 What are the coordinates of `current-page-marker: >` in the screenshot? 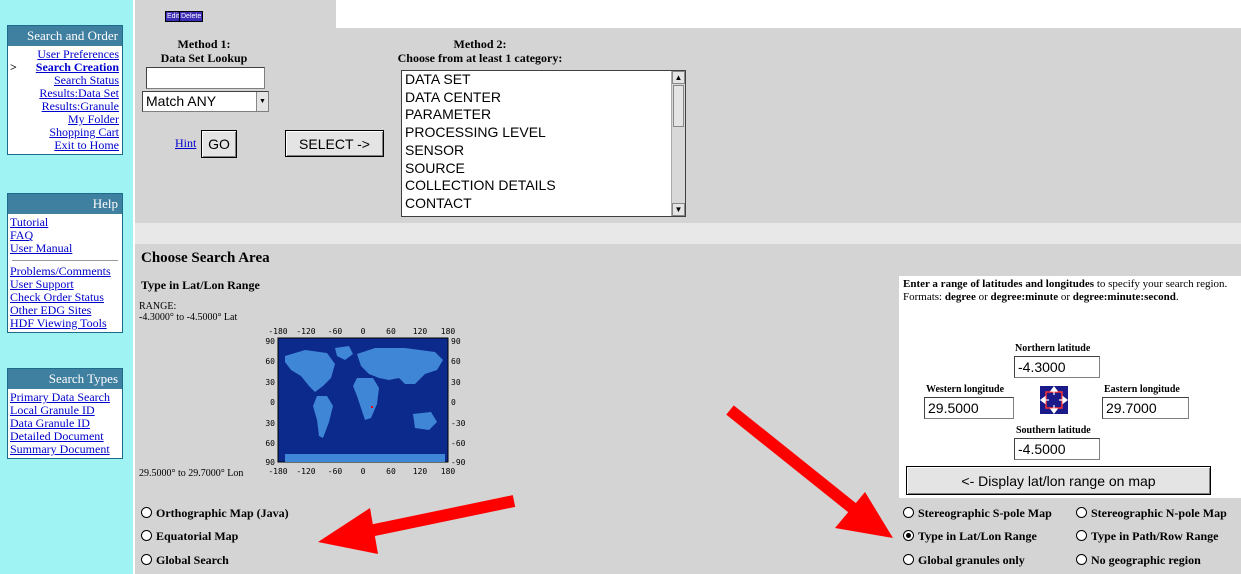 It's located at (13, 67).